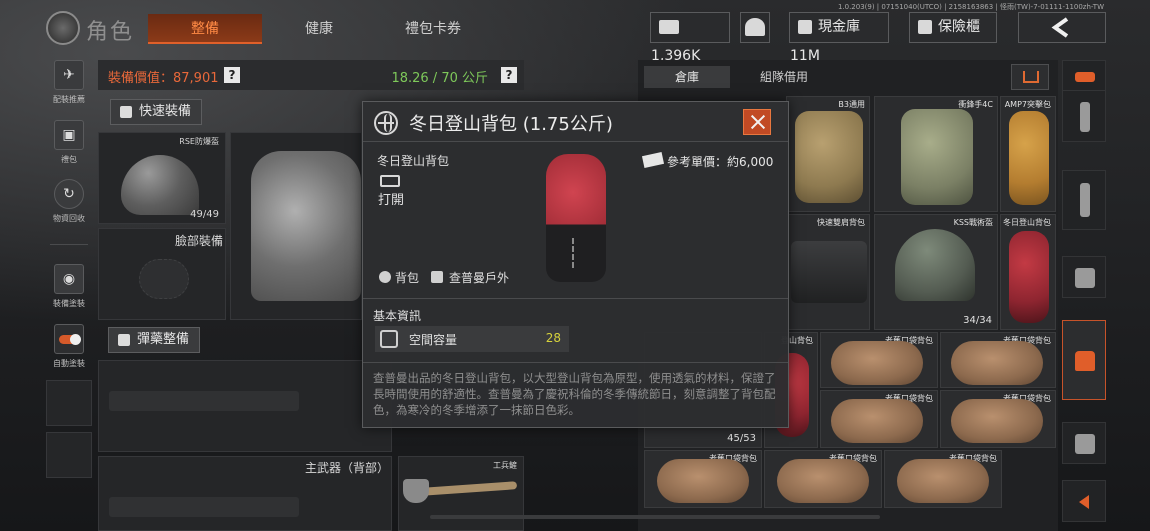 This screenshot has width=1150, height=531. I want to click on page-title: 角色, so click(110, 32).